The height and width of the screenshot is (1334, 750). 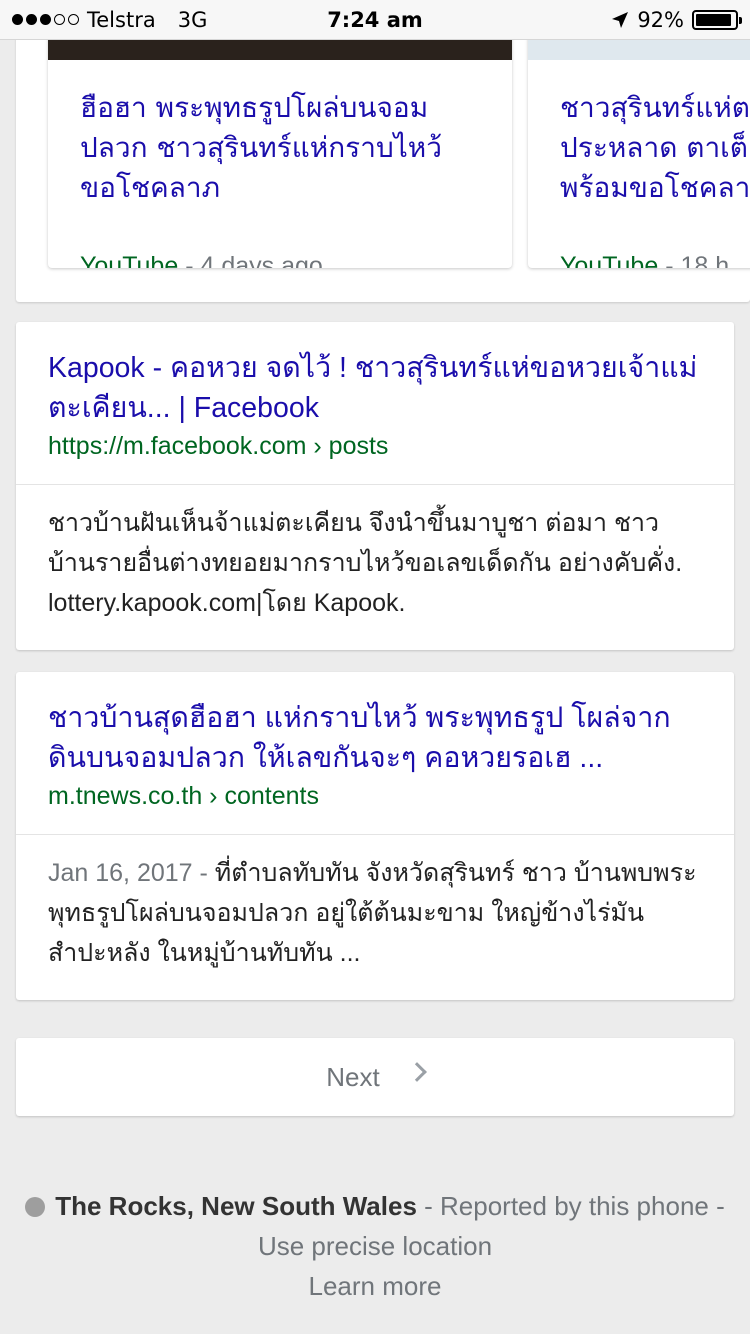 What do you see at coordinates (375, 1286) in the screenshot?
I see `learn-more-link: Learn more` at bounding box center [375, 1286].